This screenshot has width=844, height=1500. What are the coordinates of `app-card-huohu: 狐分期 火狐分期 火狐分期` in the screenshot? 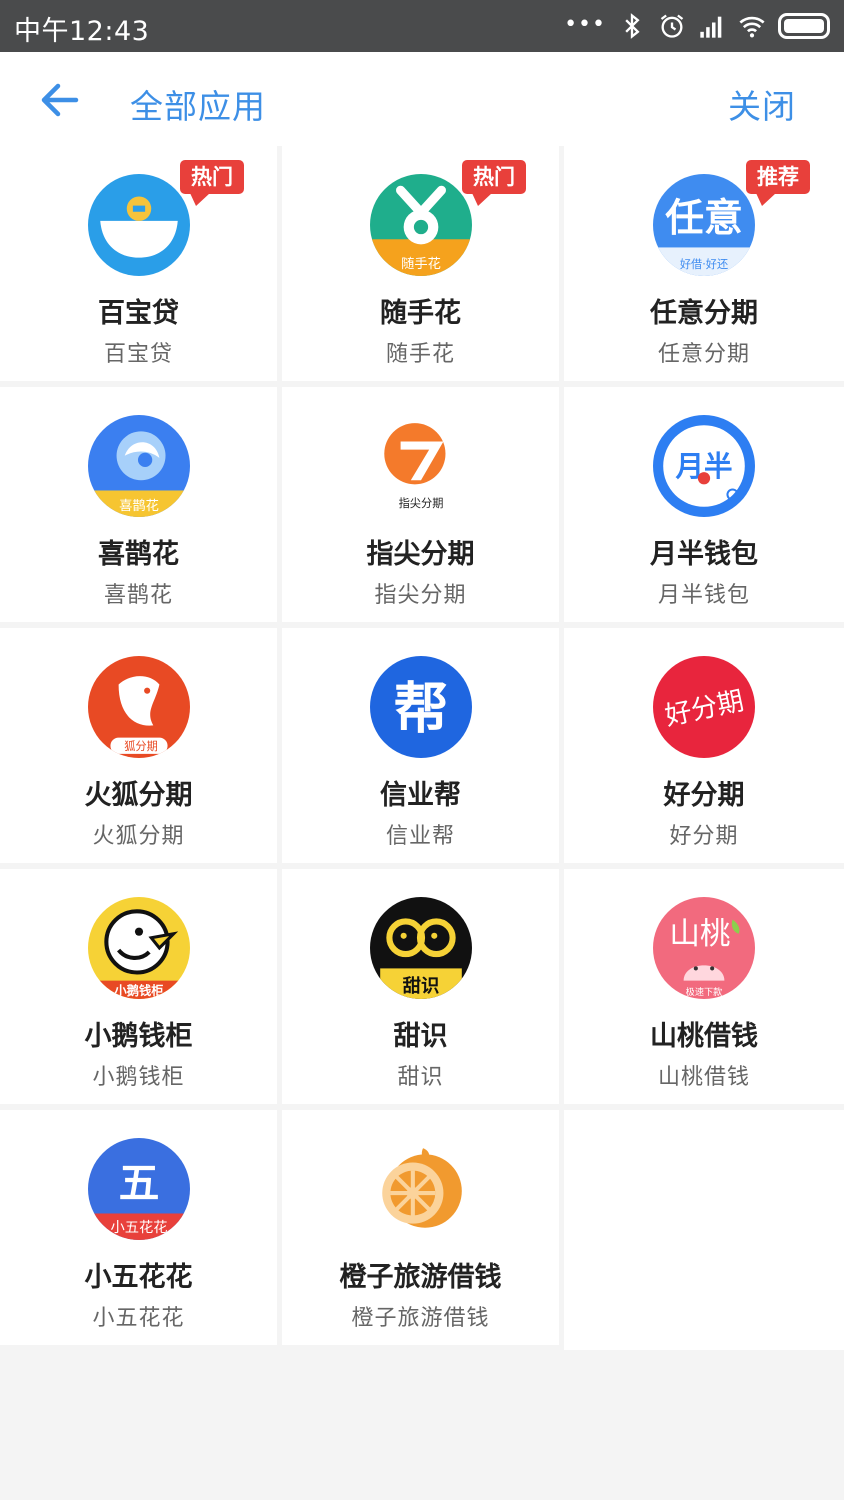 It's located at (138, 745).